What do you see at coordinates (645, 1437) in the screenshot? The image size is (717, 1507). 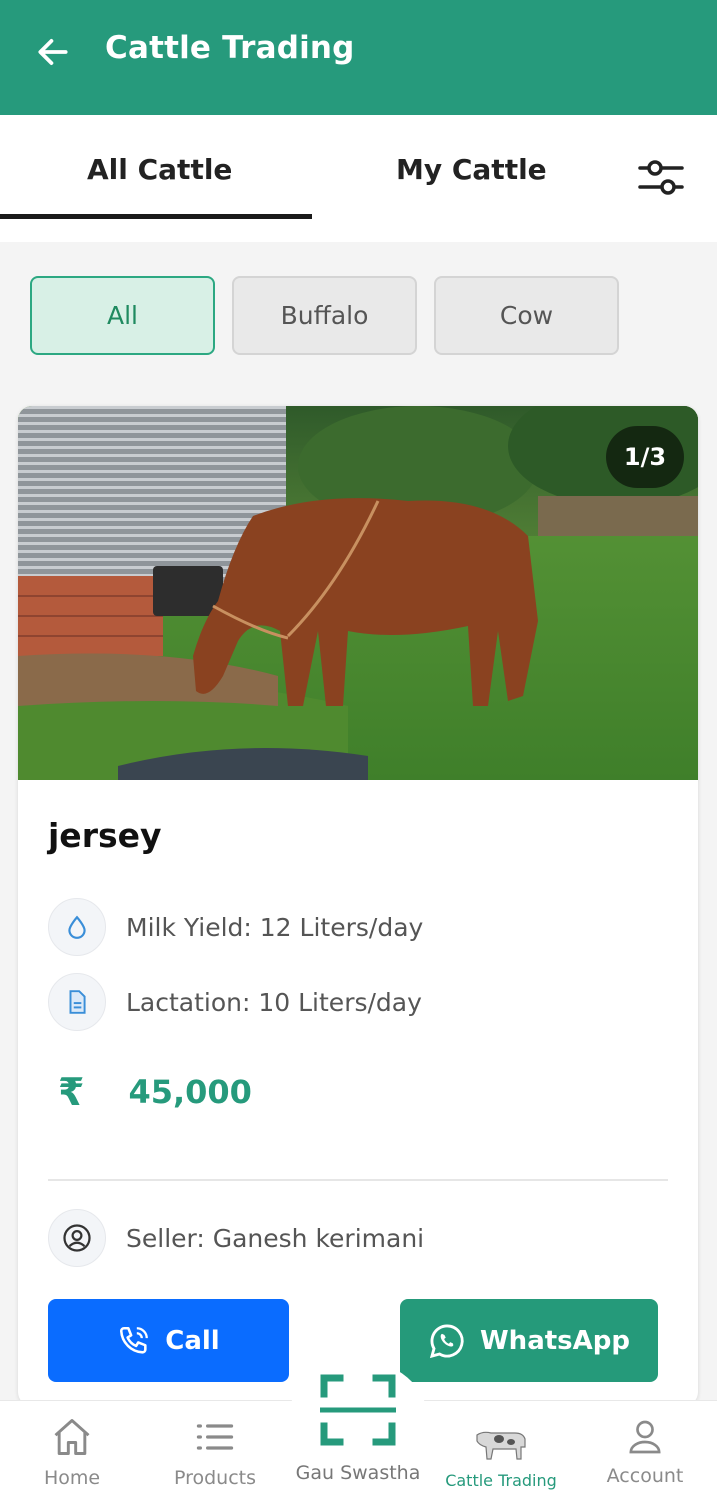 I see `person-icon` at bounding box center [645, 1437].